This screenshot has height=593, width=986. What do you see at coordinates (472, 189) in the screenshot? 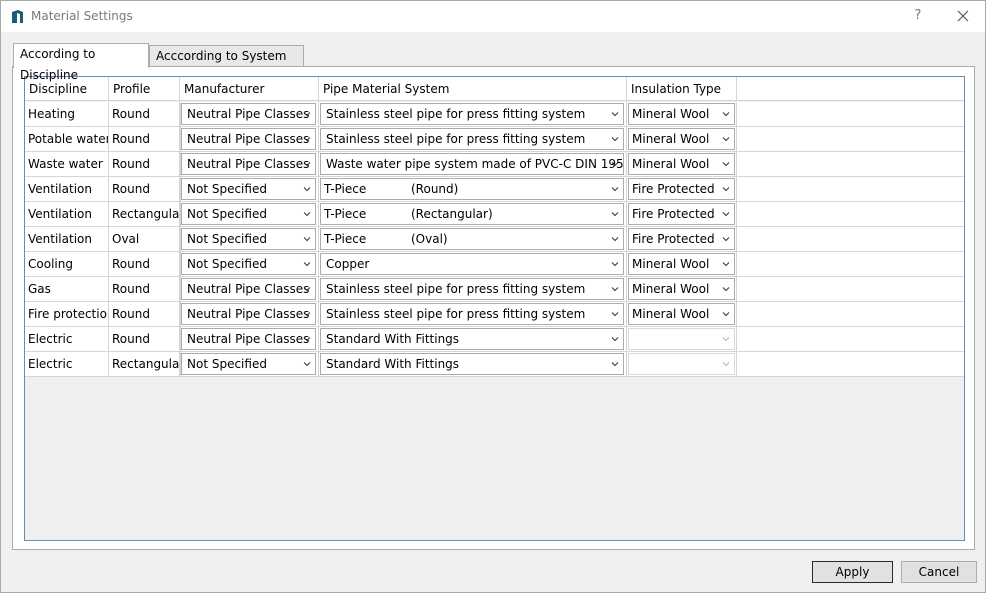
I see `pipe-material-dropdown: T-Piece (Round)` at bounding box center [472, 189].